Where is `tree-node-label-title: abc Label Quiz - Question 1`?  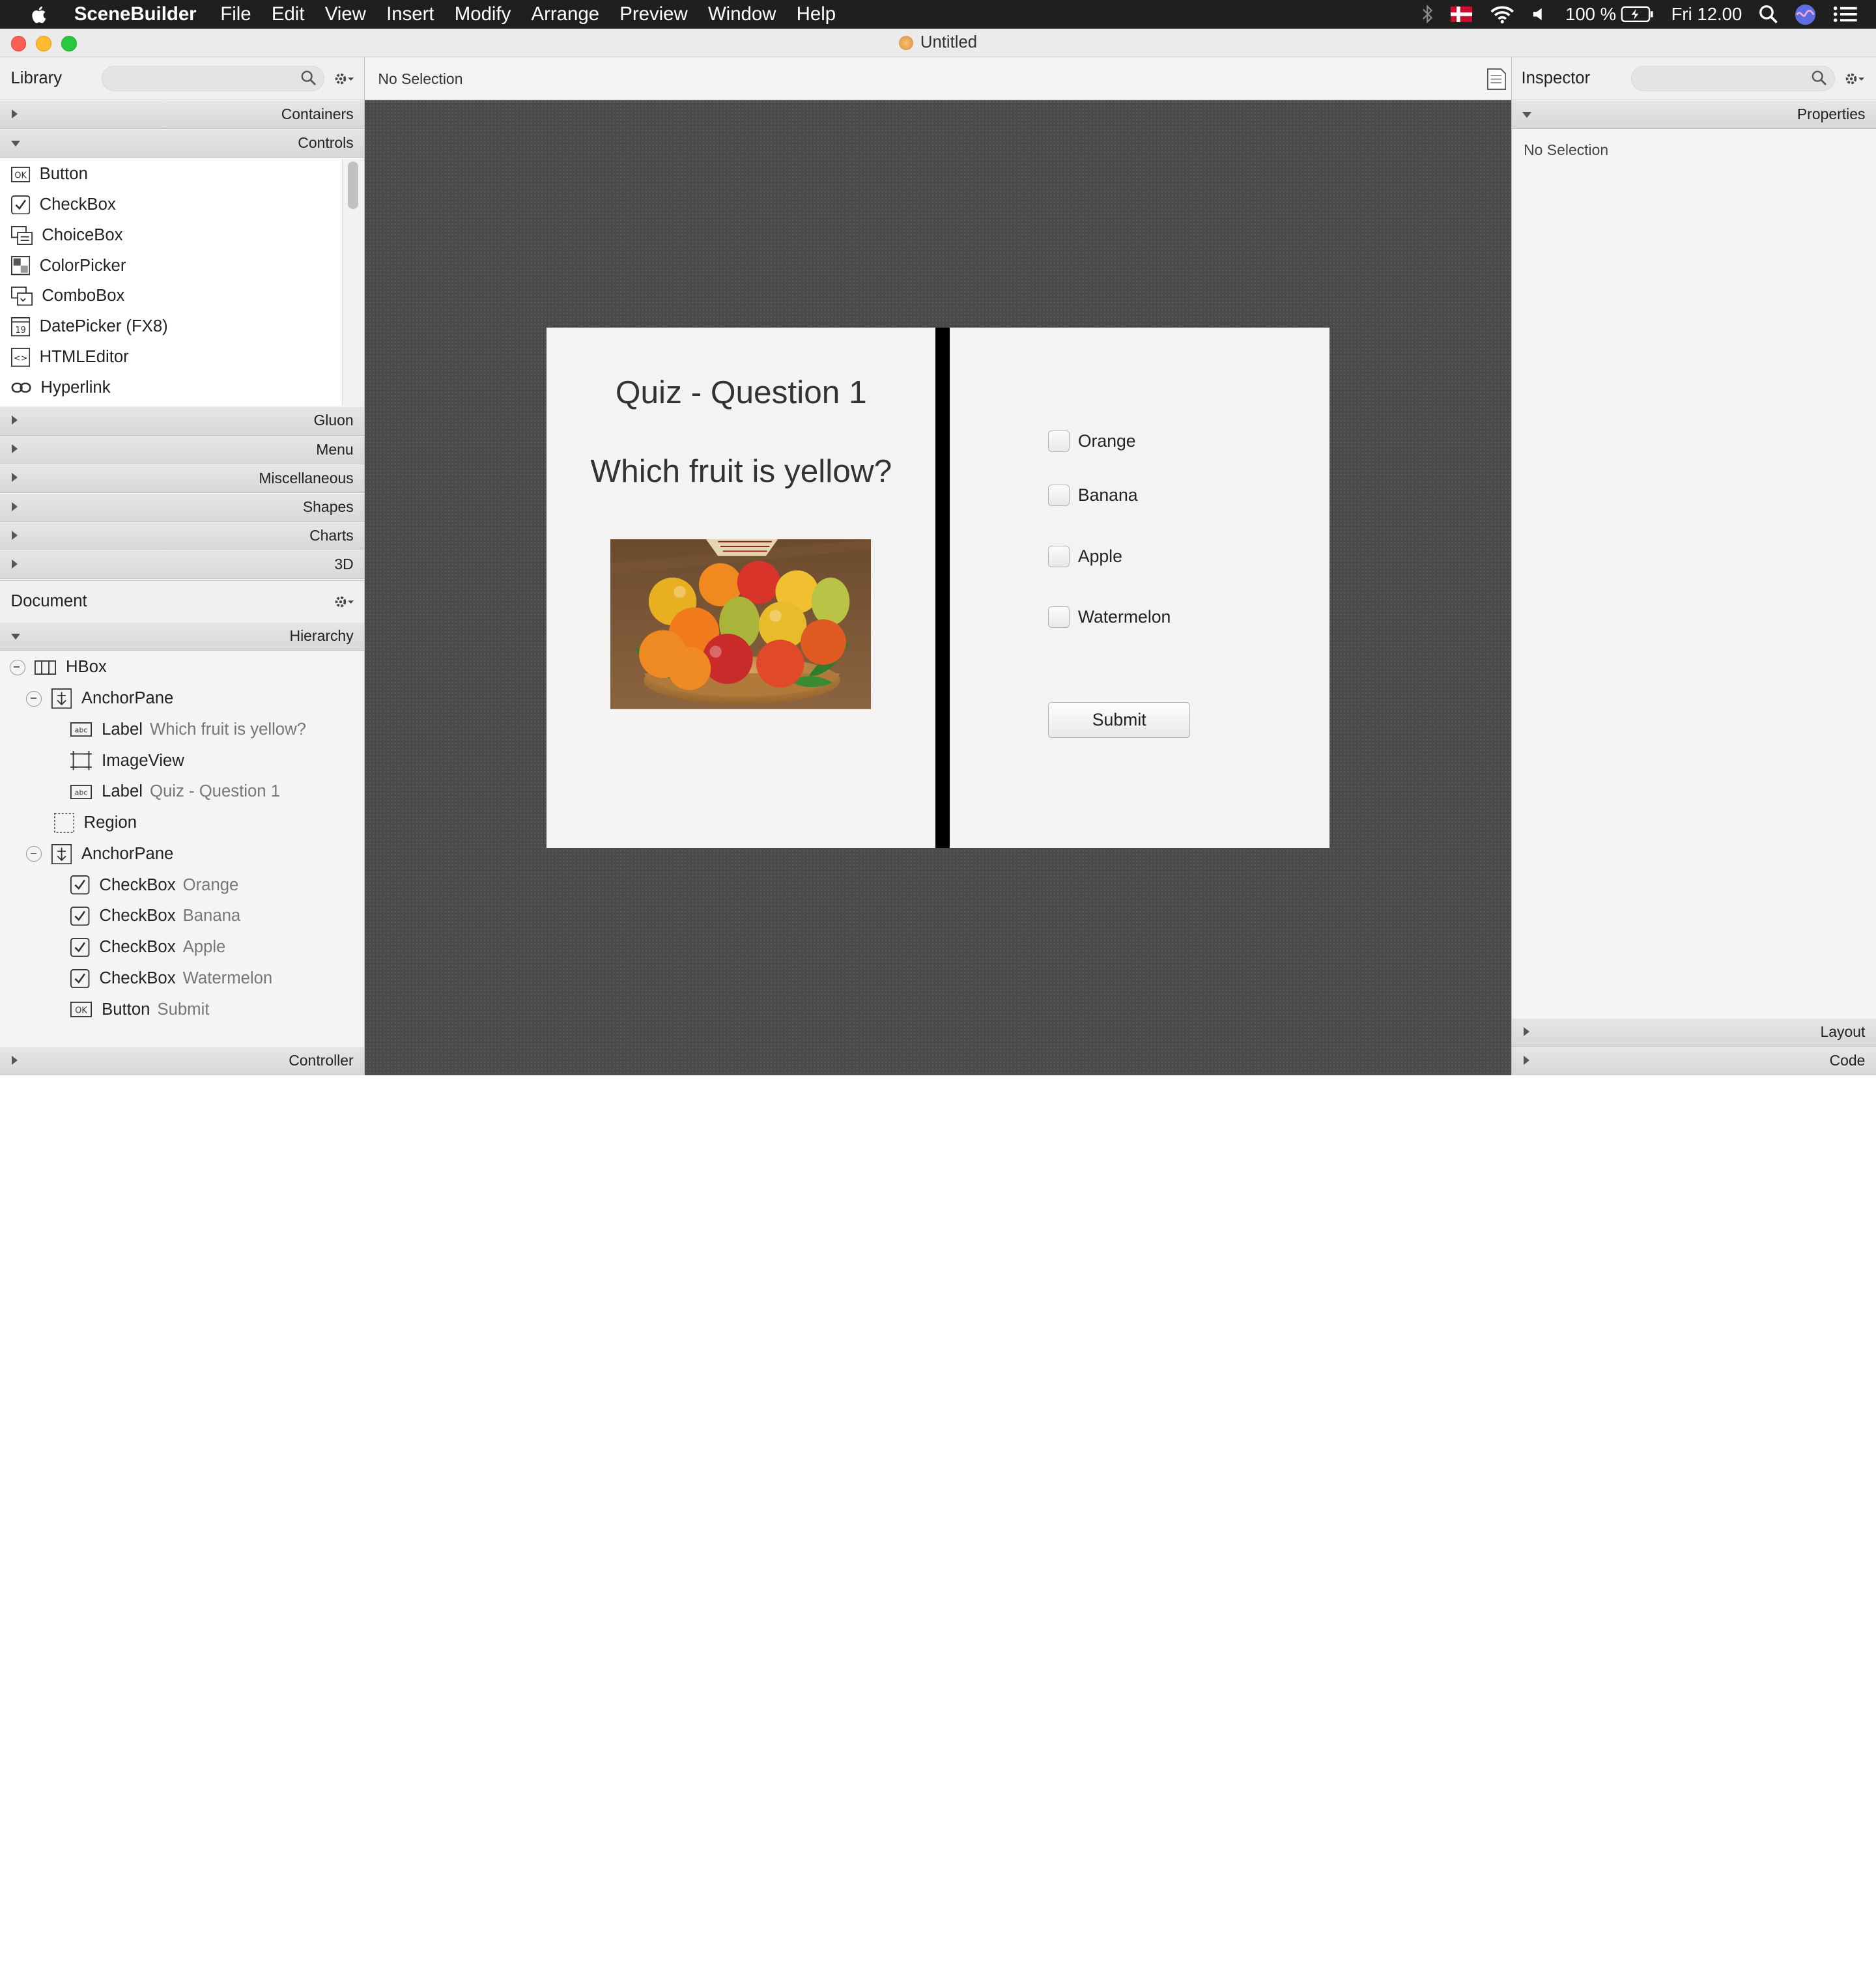
tree-node-label-title: abc Label Quiz - Question 1 is located at coordinates (175, 792).